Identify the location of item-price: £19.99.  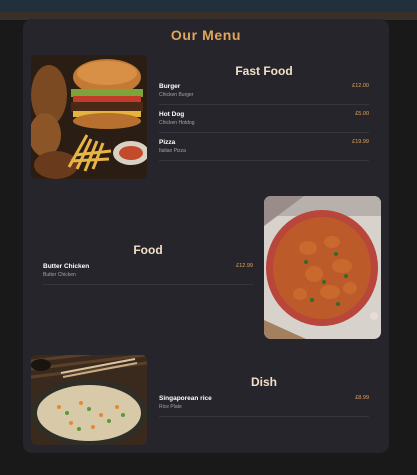
(360, 142).